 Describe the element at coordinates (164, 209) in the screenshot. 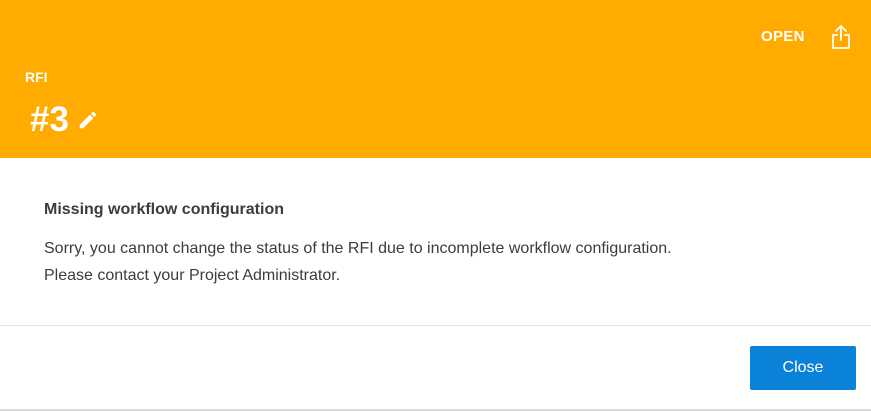

I see `dialog-title: Missing workflow configuration` at that location.